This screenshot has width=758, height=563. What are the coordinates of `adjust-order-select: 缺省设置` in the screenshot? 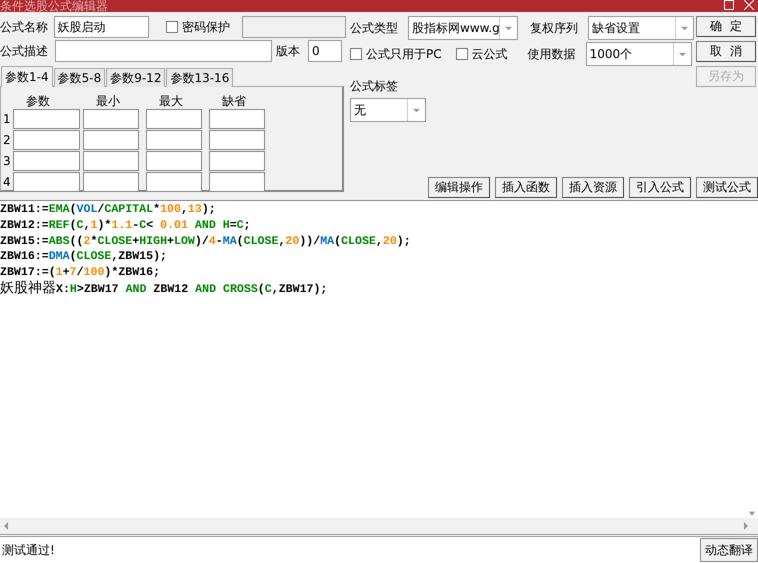 It's located at (641, 28).